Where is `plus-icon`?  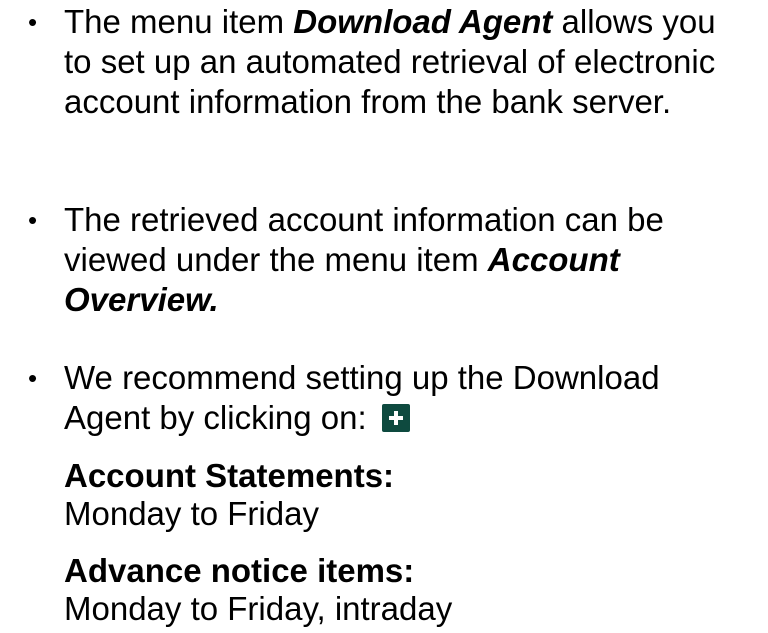
plus-icon is located at coordinates (395, 418).